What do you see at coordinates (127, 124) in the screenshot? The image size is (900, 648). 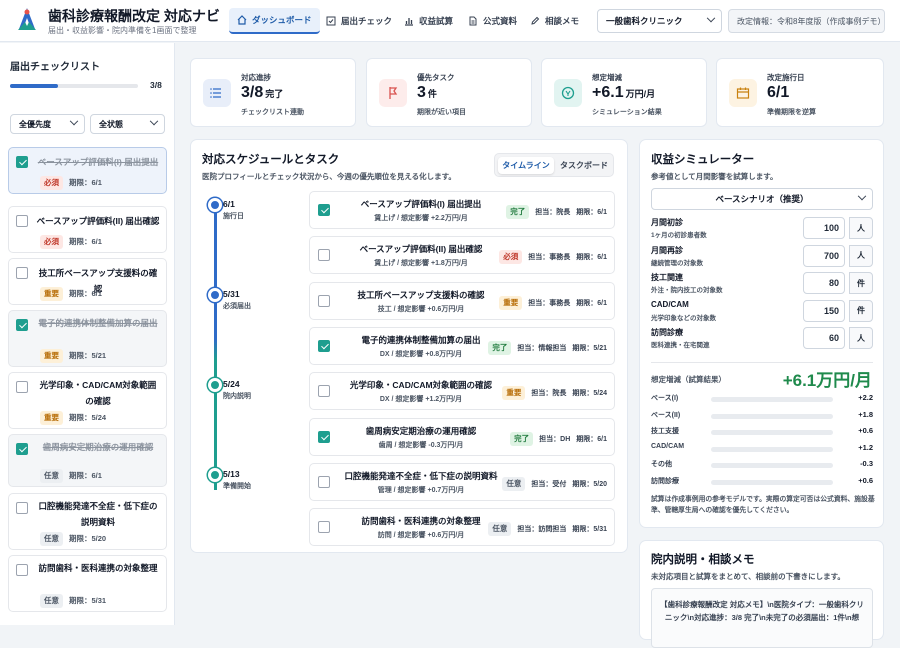 I see `status-filter: 全状態` at bounding box center [127, 124].